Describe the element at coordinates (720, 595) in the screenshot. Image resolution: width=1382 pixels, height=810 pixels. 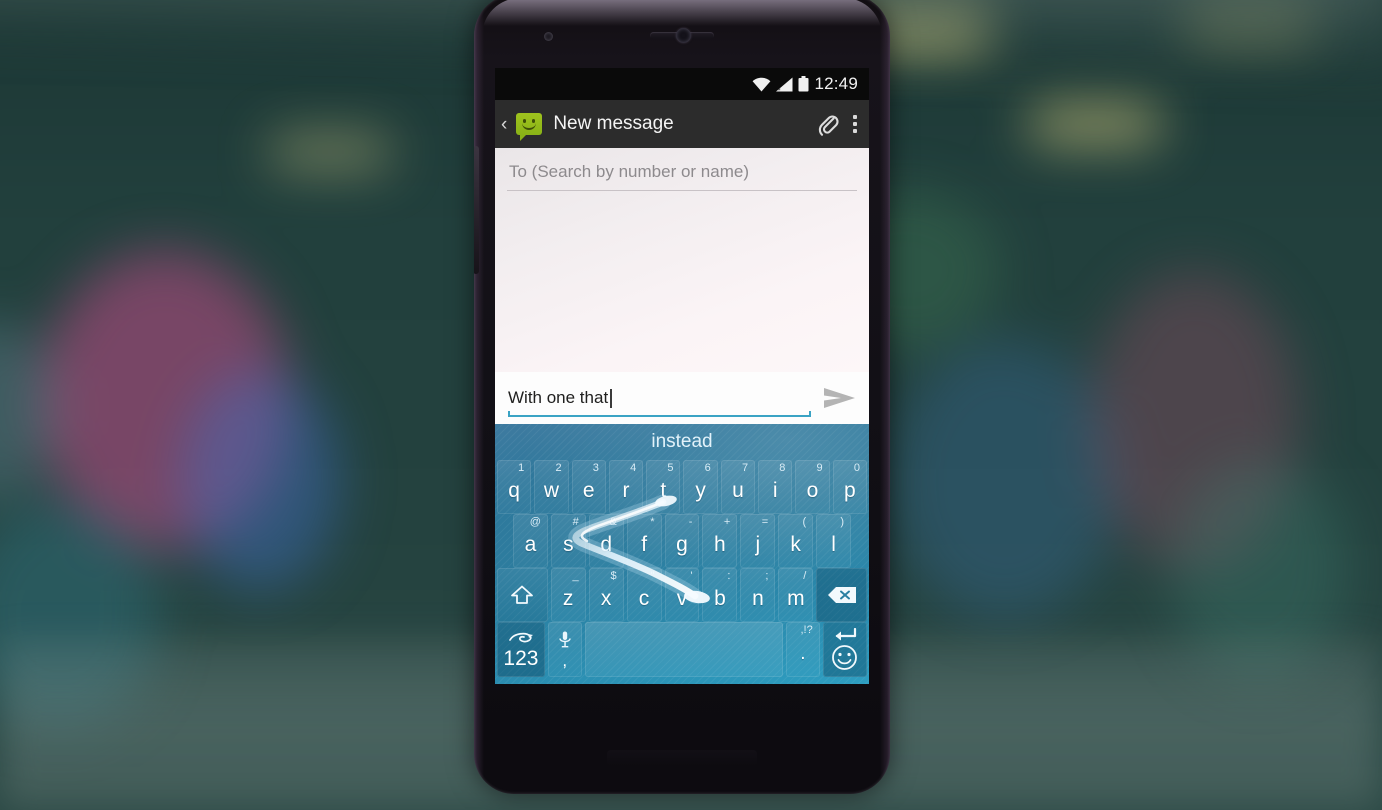
I see `key-b: :b` at that location.